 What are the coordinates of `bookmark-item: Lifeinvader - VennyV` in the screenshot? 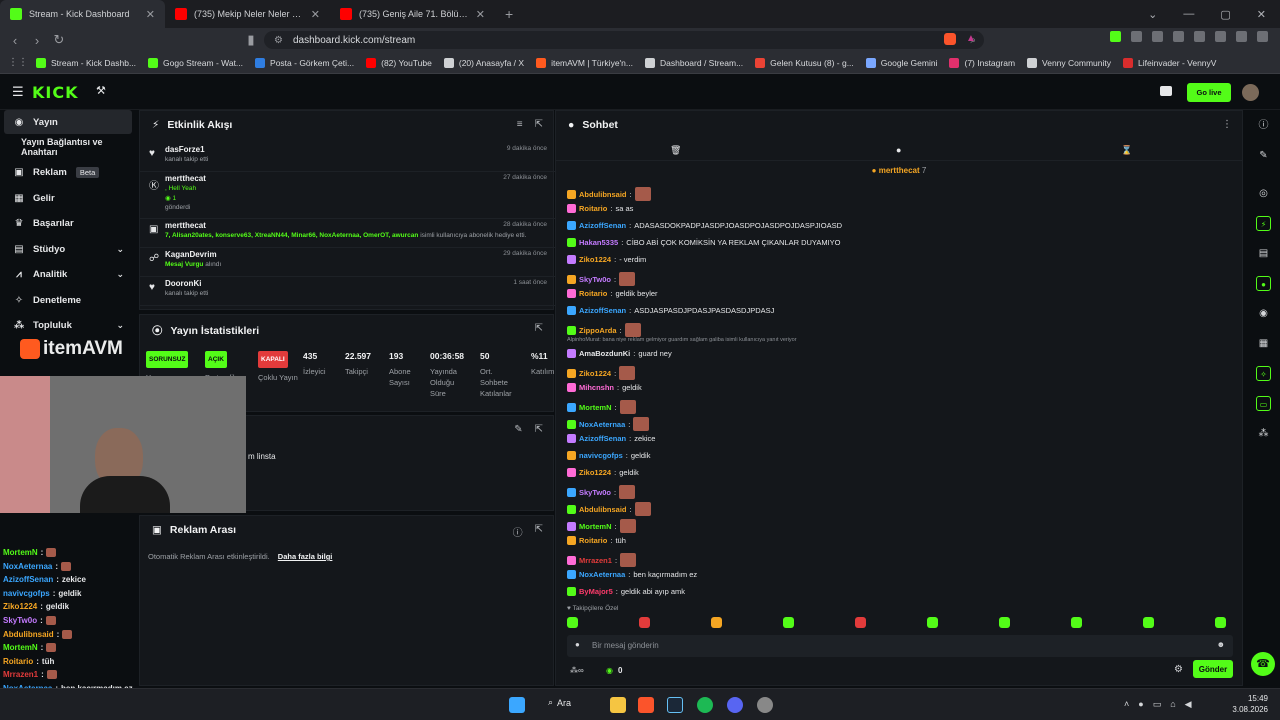 It's located at (1169, 62).